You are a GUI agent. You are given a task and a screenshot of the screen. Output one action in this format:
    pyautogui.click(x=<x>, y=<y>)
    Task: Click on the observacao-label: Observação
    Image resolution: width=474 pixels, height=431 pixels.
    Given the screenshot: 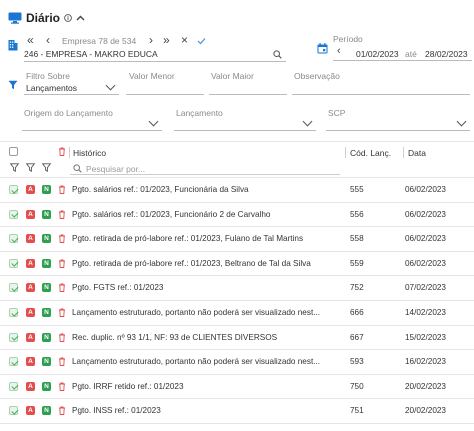 What is the action you would take?
    pyautogui.click(x=317, y=76)
    